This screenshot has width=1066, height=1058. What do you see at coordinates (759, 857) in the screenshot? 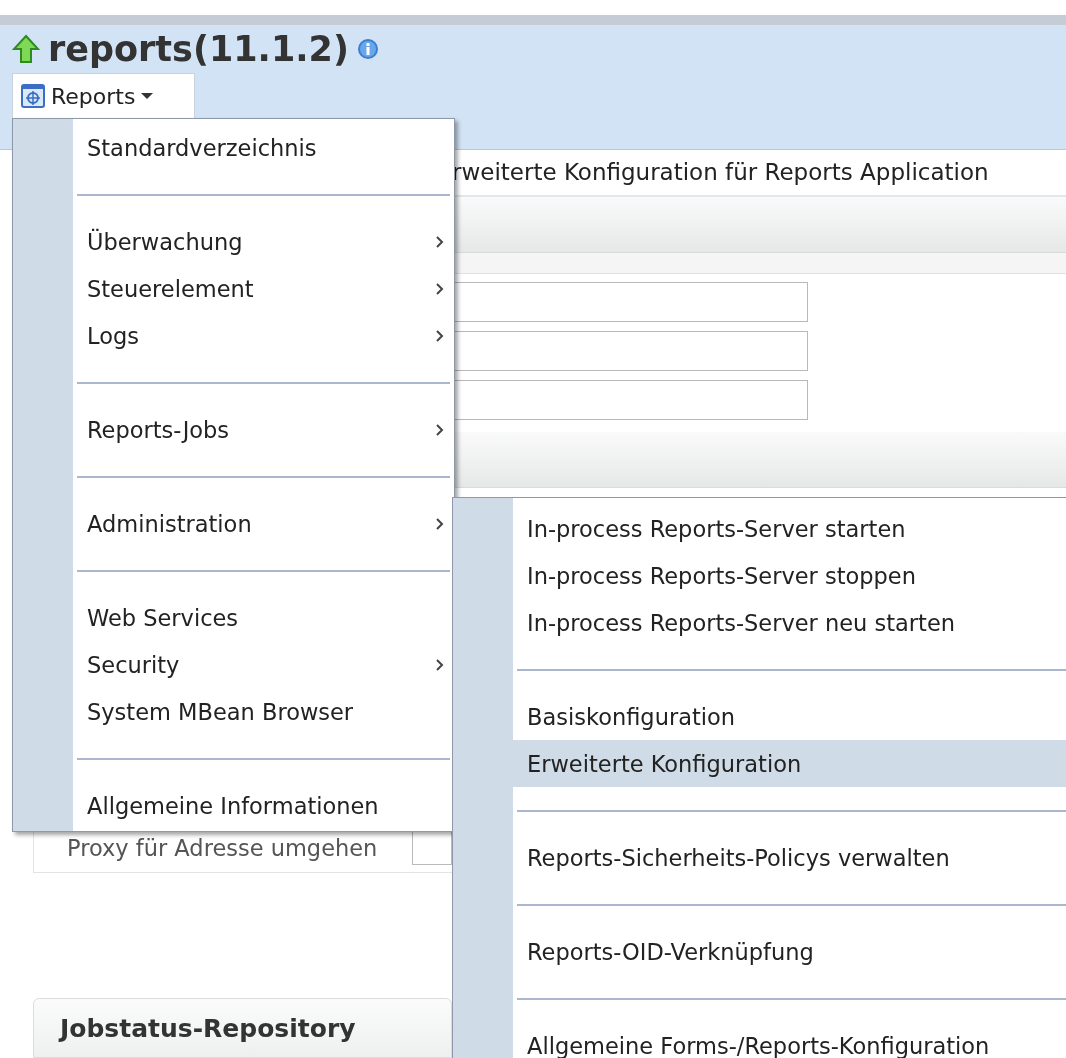
I see `menu-item: Reports-Sicherheits-Policys verwalten` at bounding box center [759, 857].